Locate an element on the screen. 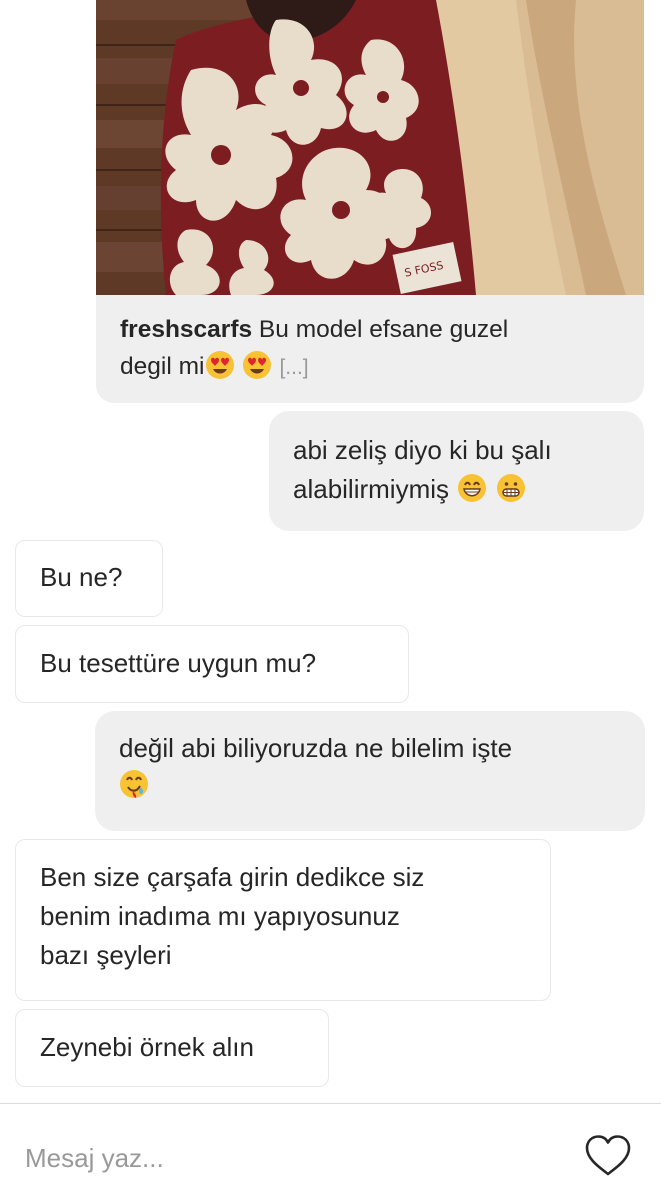 The image size is (661, 1192). message-text: benim inadıma mı yapıyosunuz is located at coordinates (220, 916).